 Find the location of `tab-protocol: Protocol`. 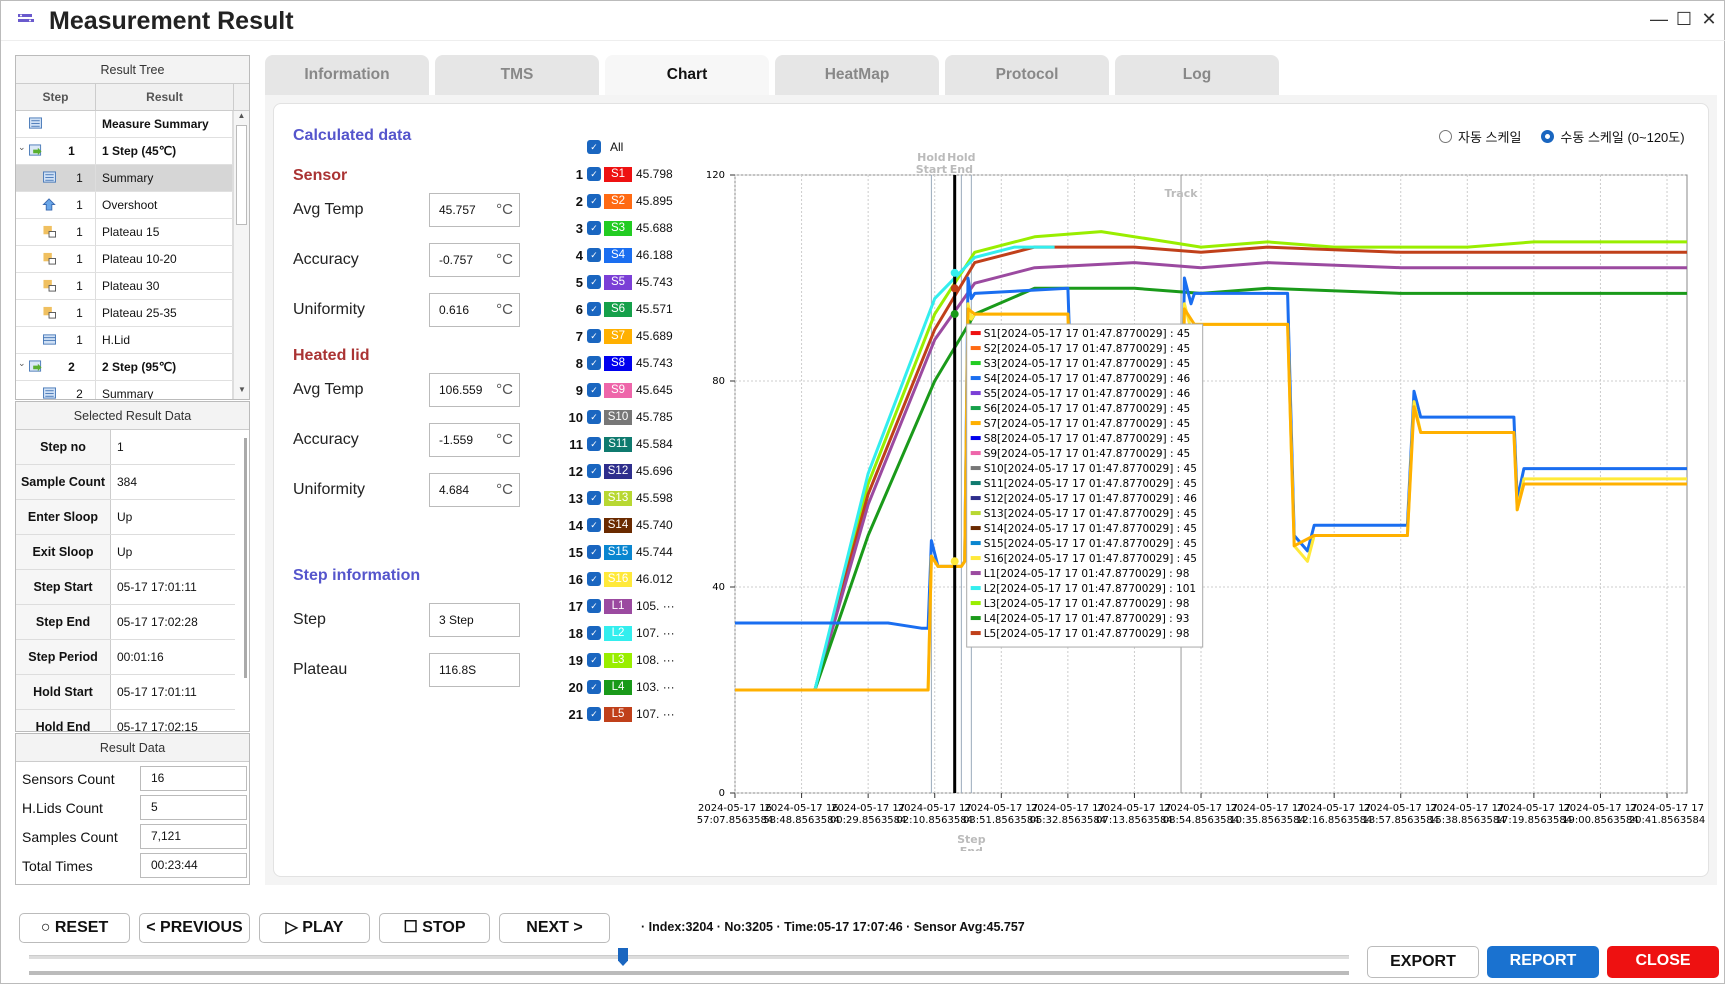

tab-protocol: Protocol is located at coordinates (1027, 75).